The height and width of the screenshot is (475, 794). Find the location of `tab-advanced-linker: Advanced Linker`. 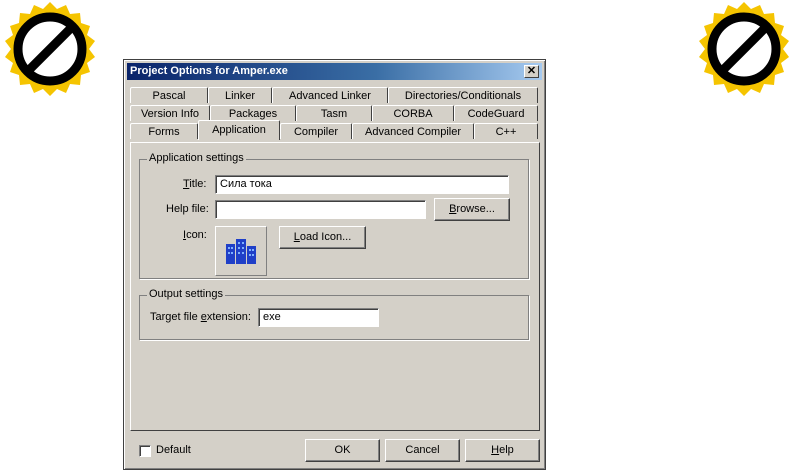

tab-advanced-linker: Advanced Linker is located at coordinates (330, 95).